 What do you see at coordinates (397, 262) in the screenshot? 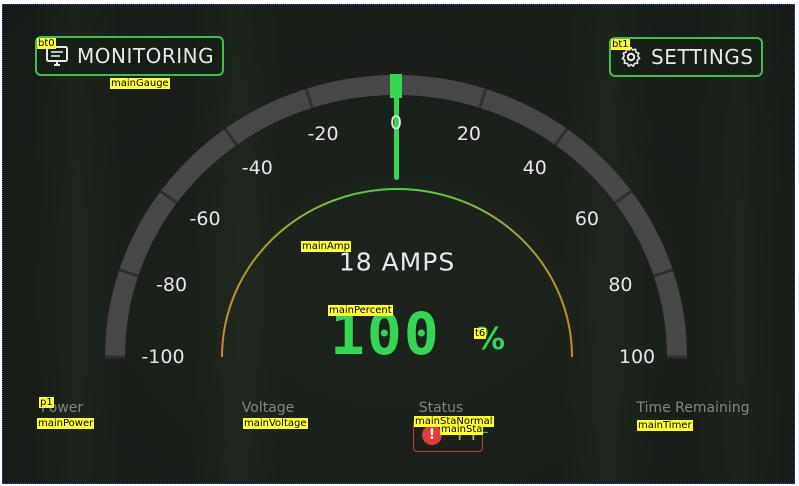
I see `amp-reading: 18 AMPS` at bounding box center [397, 262].